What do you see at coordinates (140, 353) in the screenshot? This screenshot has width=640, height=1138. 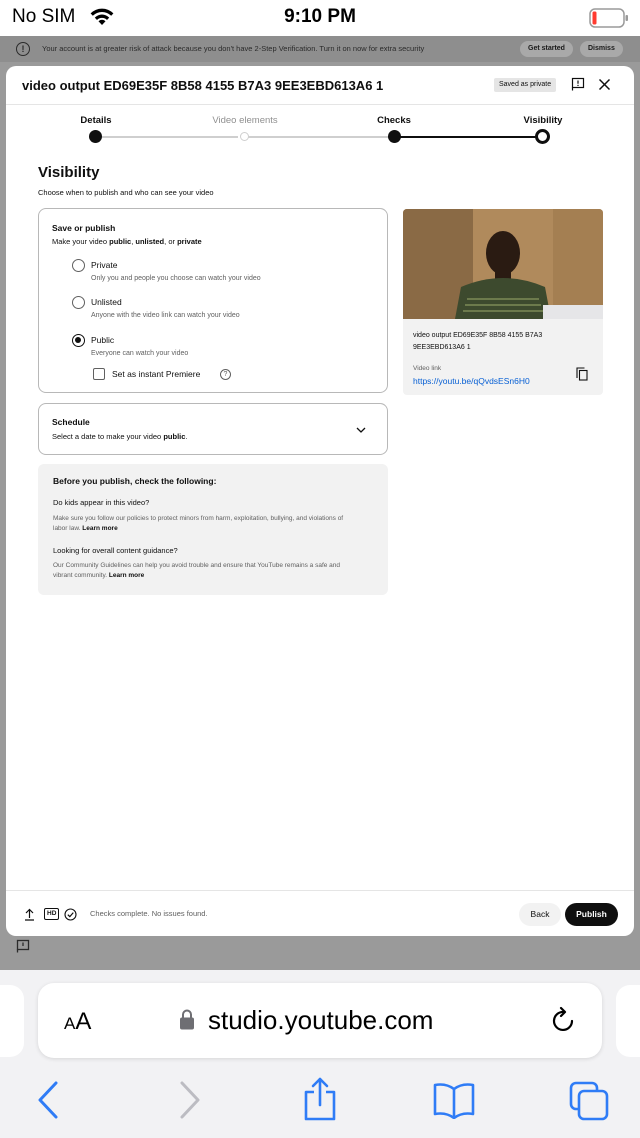 I see `public-description: Everyone can watch your video` at bounding box center [140, 353].